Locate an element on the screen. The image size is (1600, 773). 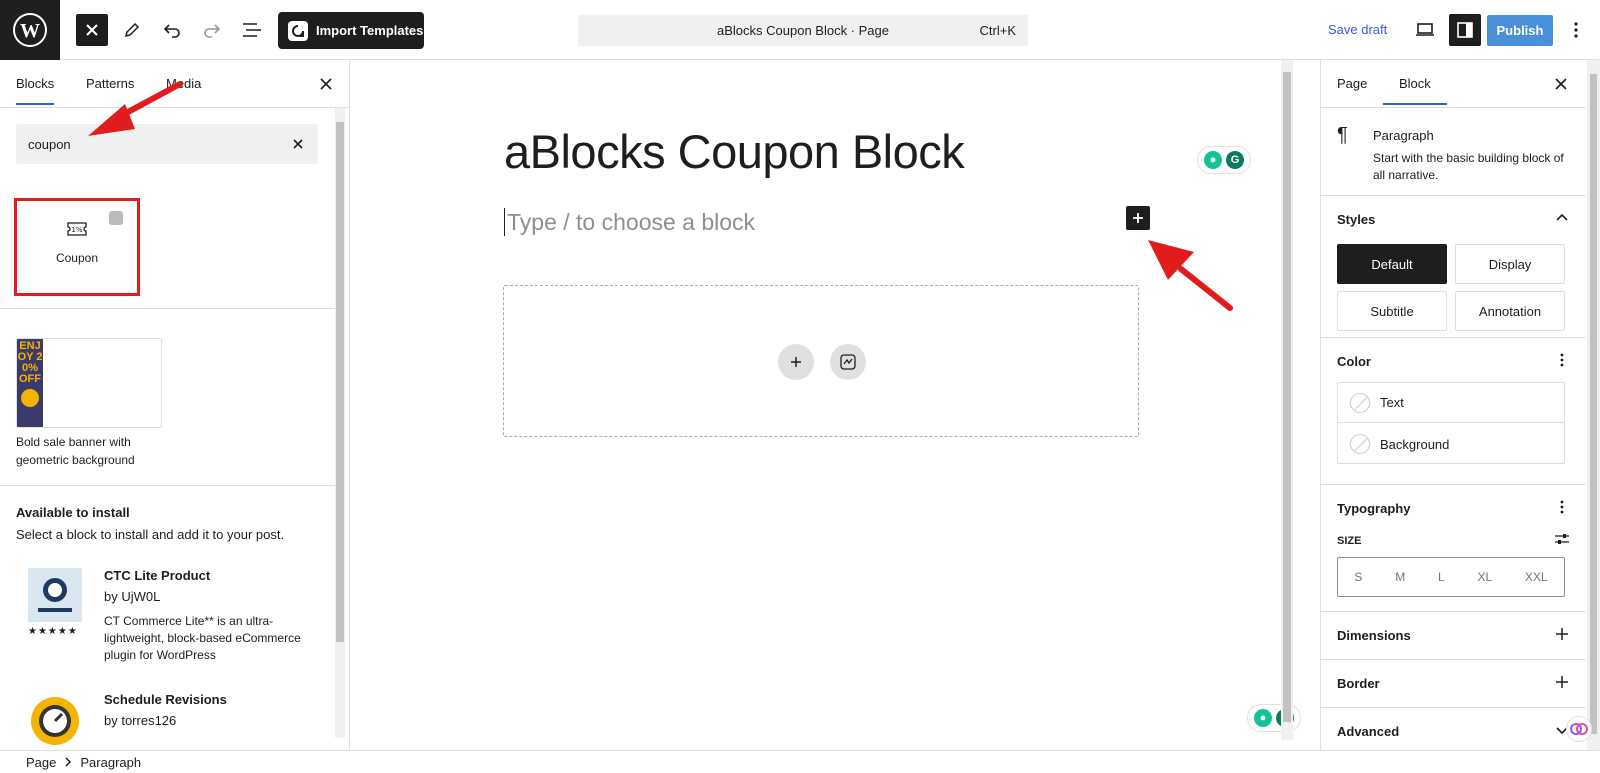
size-label: SIZE is located at coordinates (1349, 541).